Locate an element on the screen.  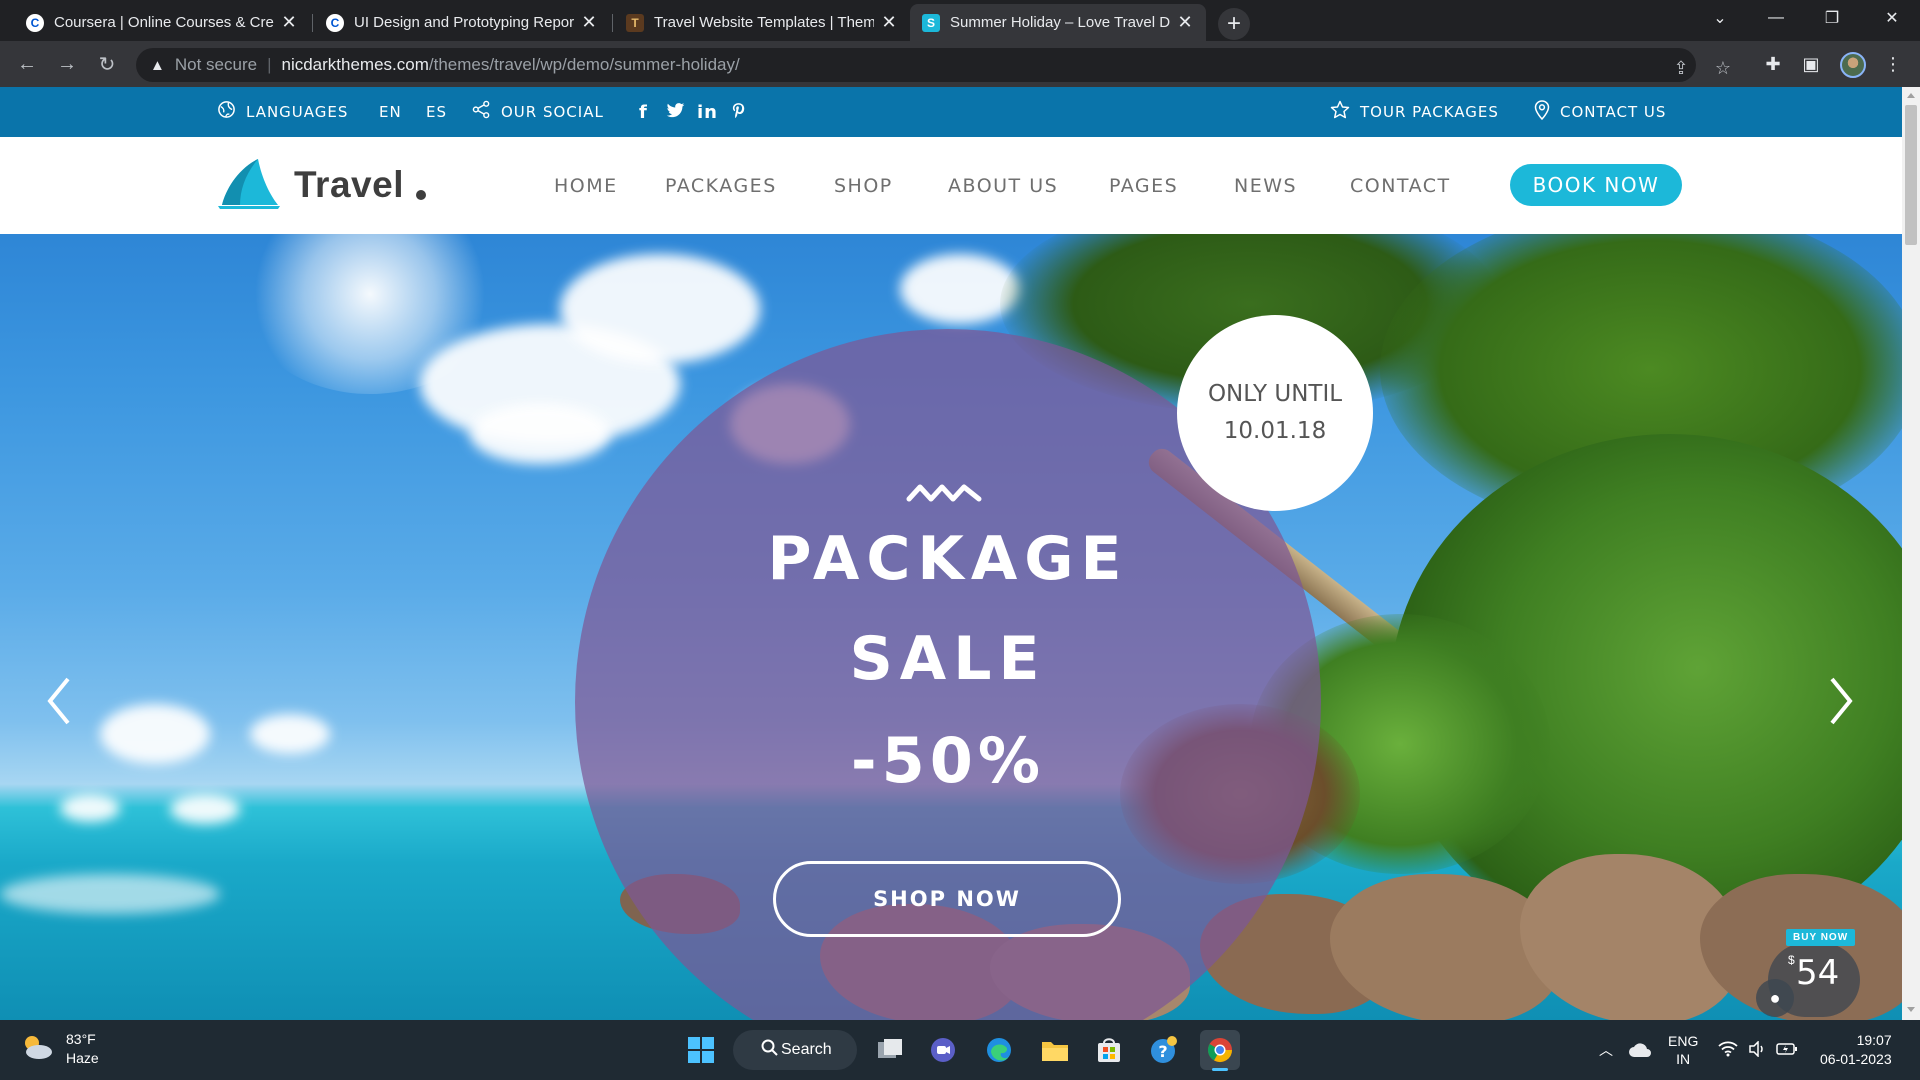
cloud-sun-icon is located at coordinates (37, 1049).